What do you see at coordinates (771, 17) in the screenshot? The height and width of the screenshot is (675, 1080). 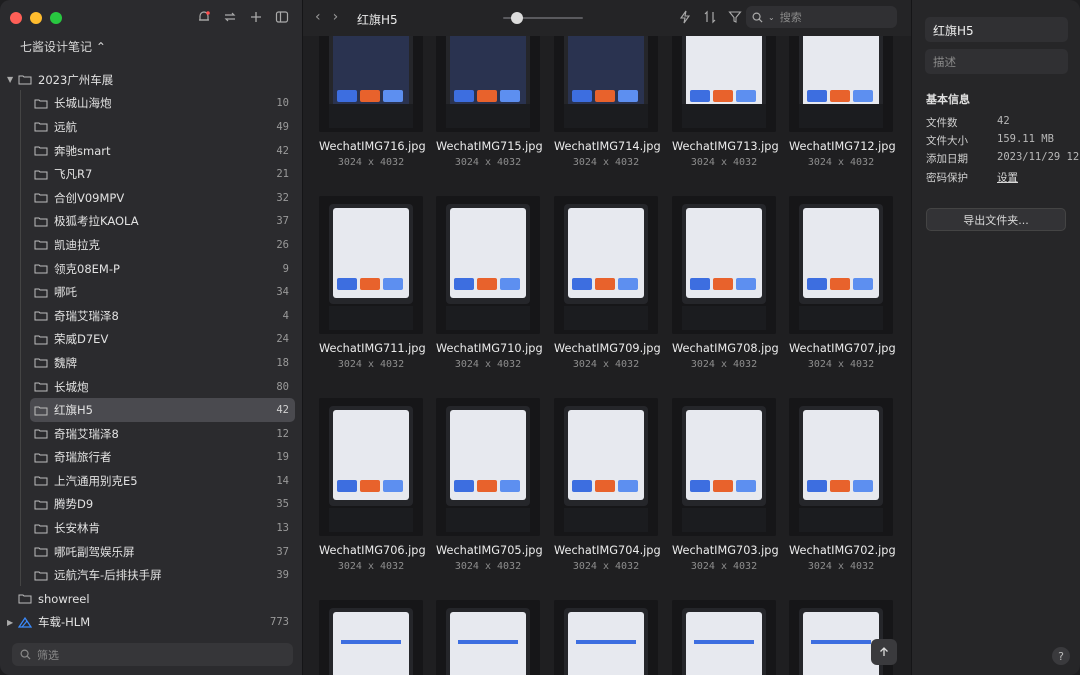 I see `chevron-down-icon: ⌄` at bounding box center [771, 17].